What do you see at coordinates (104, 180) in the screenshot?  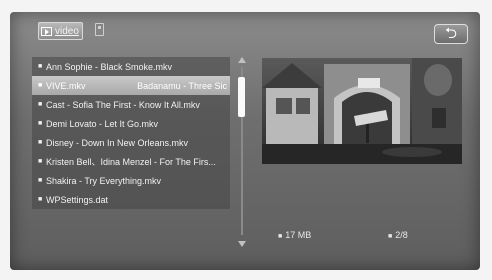 I see `file-name: Shakira - Try Everything.mkv` at bounding box center [104, 180].